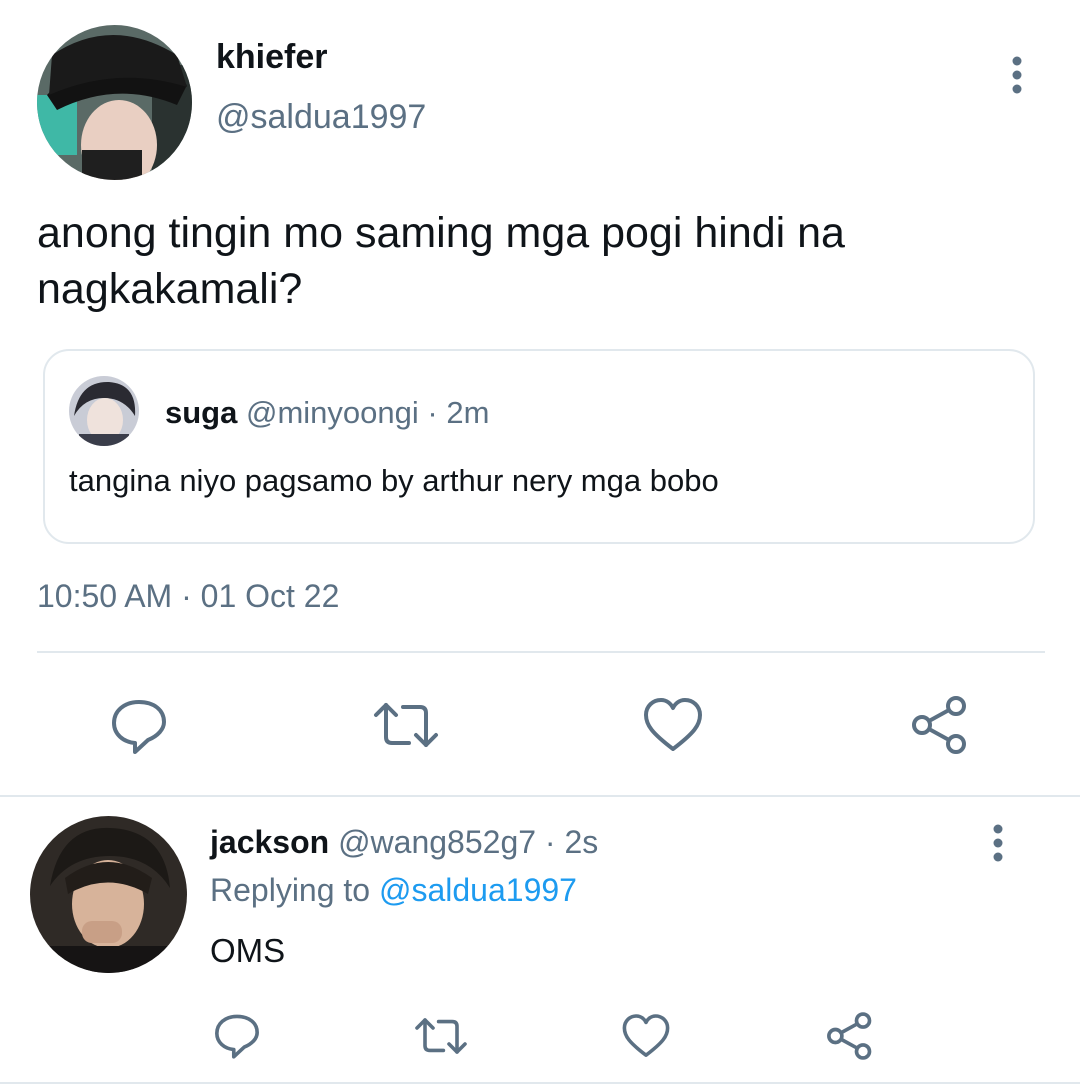  What do you see at coordinates (541, 652) in the screenshot?
I see `divider` at bounding box center [541, 652].